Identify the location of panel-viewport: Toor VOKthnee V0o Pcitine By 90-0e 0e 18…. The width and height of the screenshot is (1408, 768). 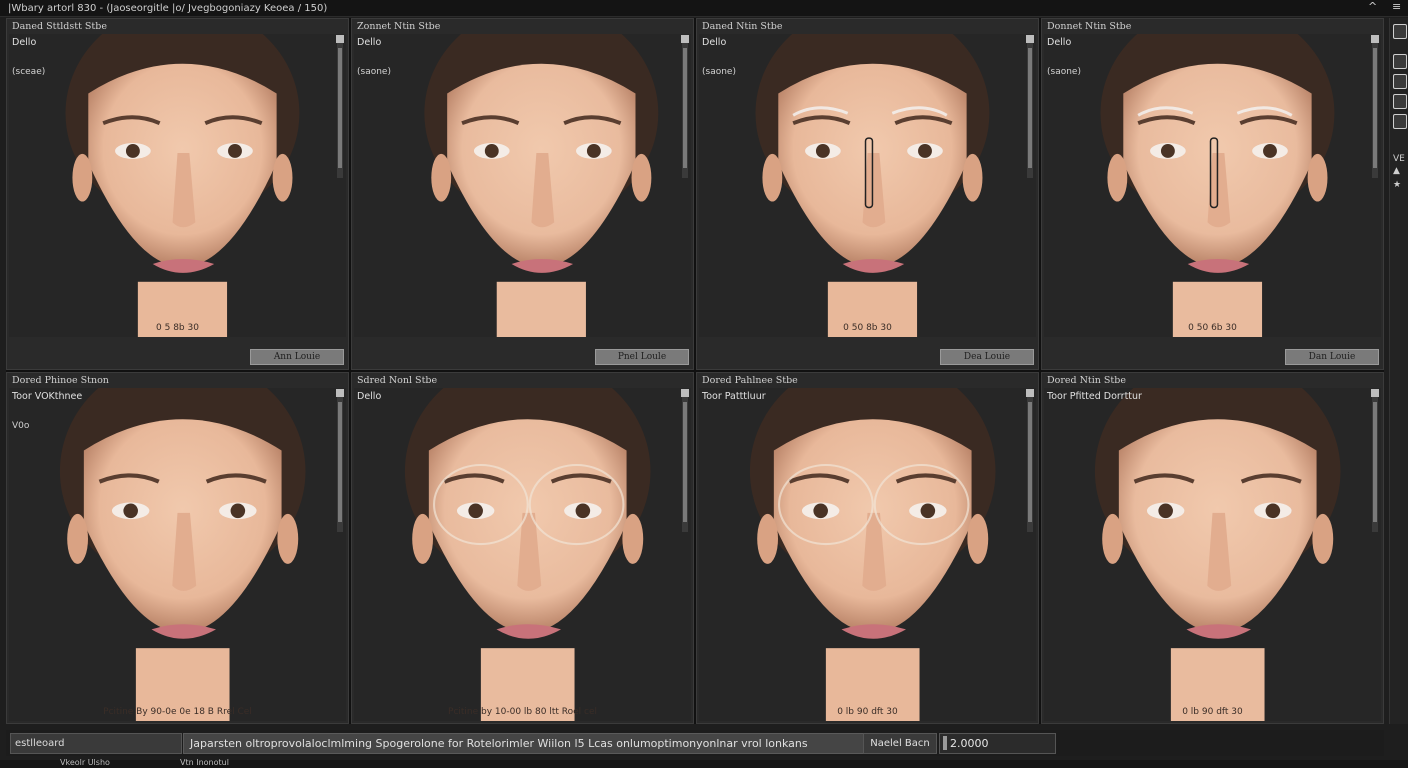
(177, 554).